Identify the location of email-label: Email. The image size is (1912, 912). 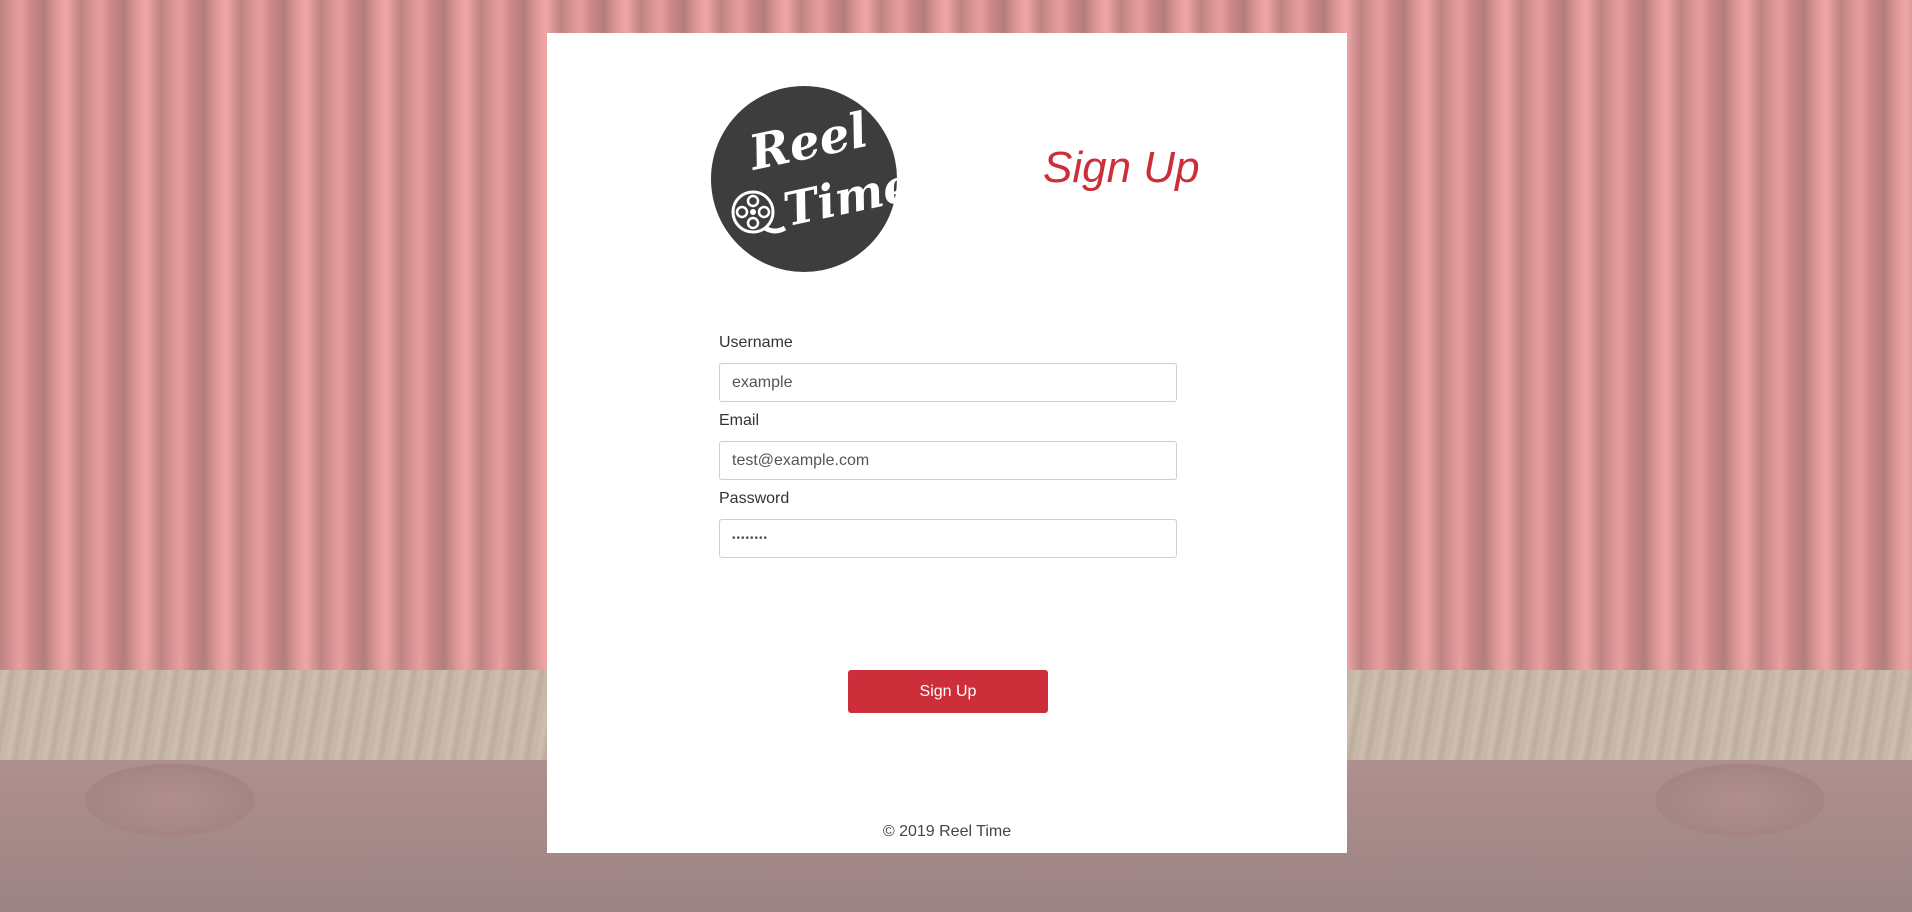
(739, 420).